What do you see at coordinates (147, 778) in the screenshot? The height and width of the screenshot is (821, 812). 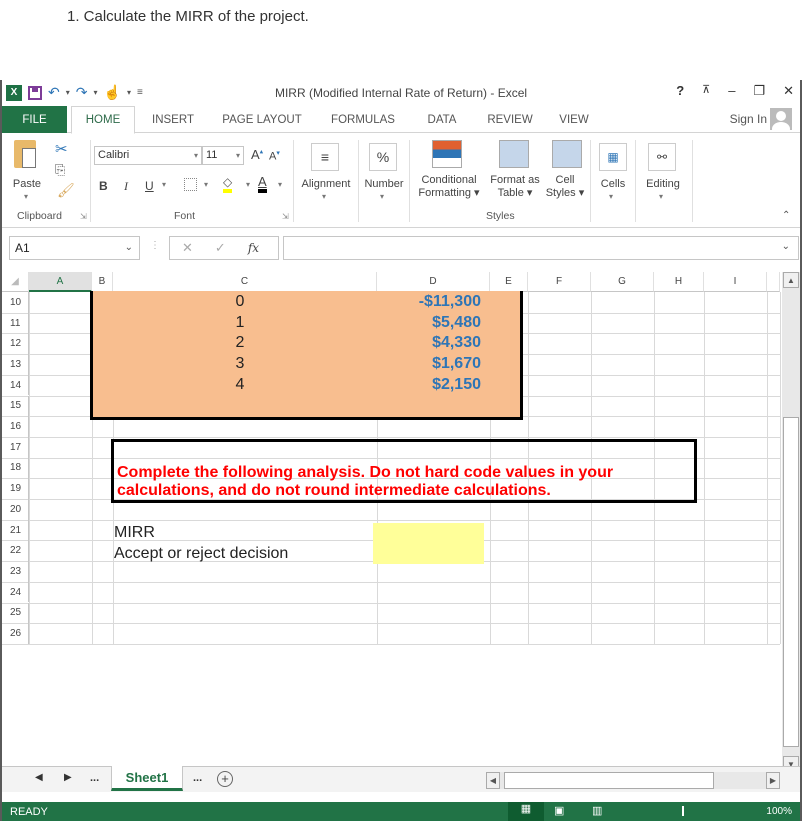 I see `sheet-tab-sheet1: Sheet1` at bounding box center [147, 778].